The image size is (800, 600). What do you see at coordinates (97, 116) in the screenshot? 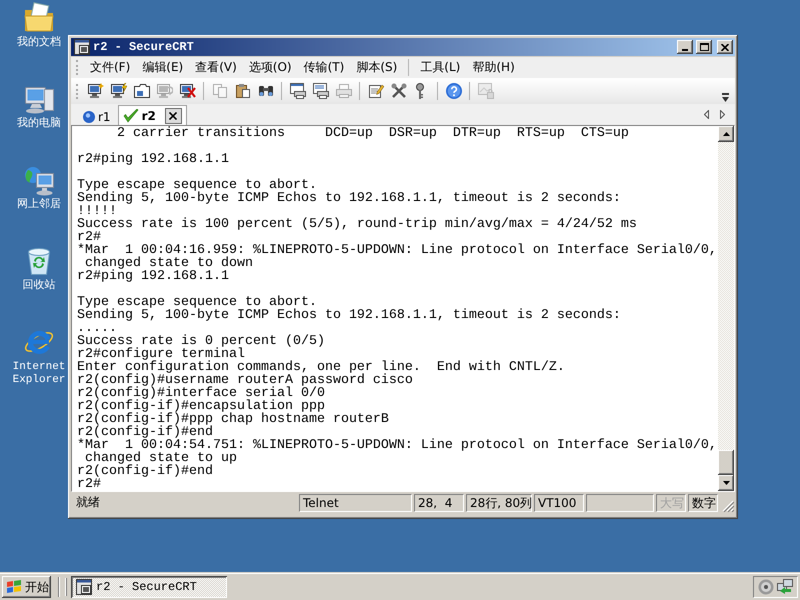
I see `session-tab: r1` at bounding box center [97, 116].